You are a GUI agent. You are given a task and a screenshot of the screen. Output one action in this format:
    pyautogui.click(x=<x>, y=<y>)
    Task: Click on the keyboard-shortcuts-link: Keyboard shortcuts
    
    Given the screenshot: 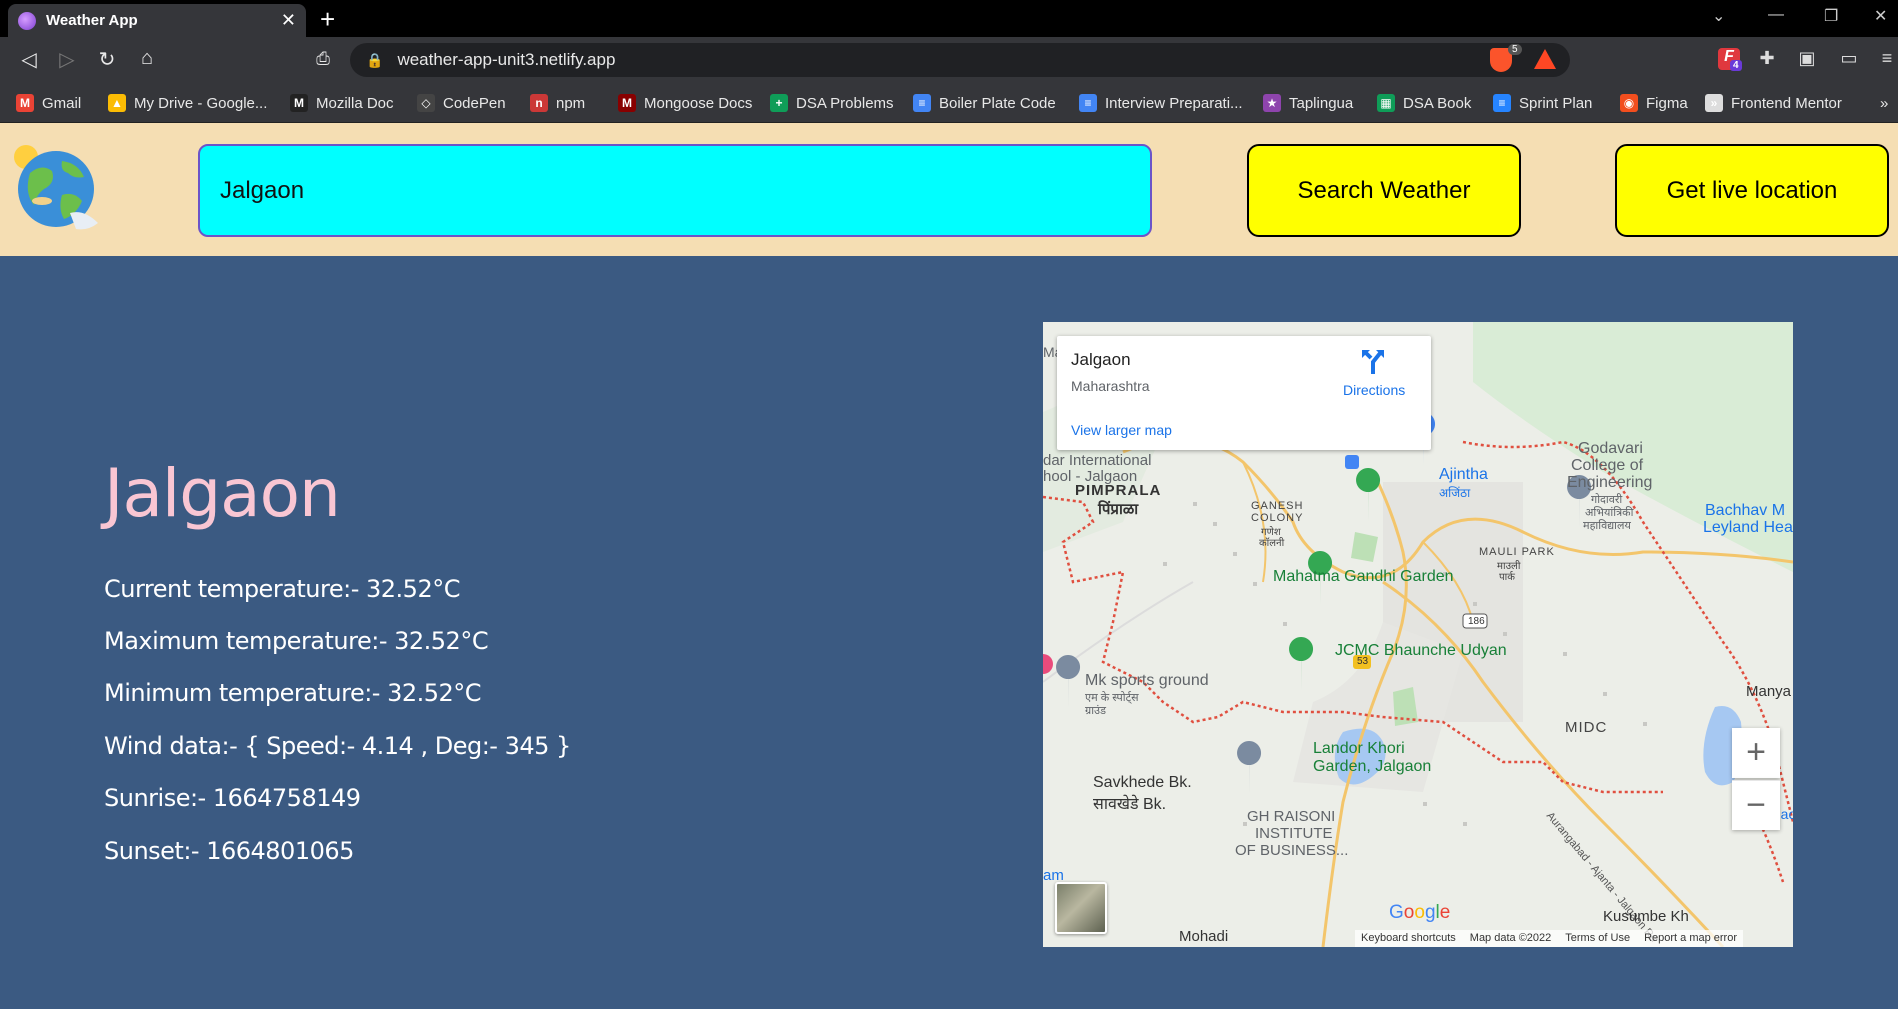 What is the action you would take?
    pyautogui.click(x=1408, y=938)
    